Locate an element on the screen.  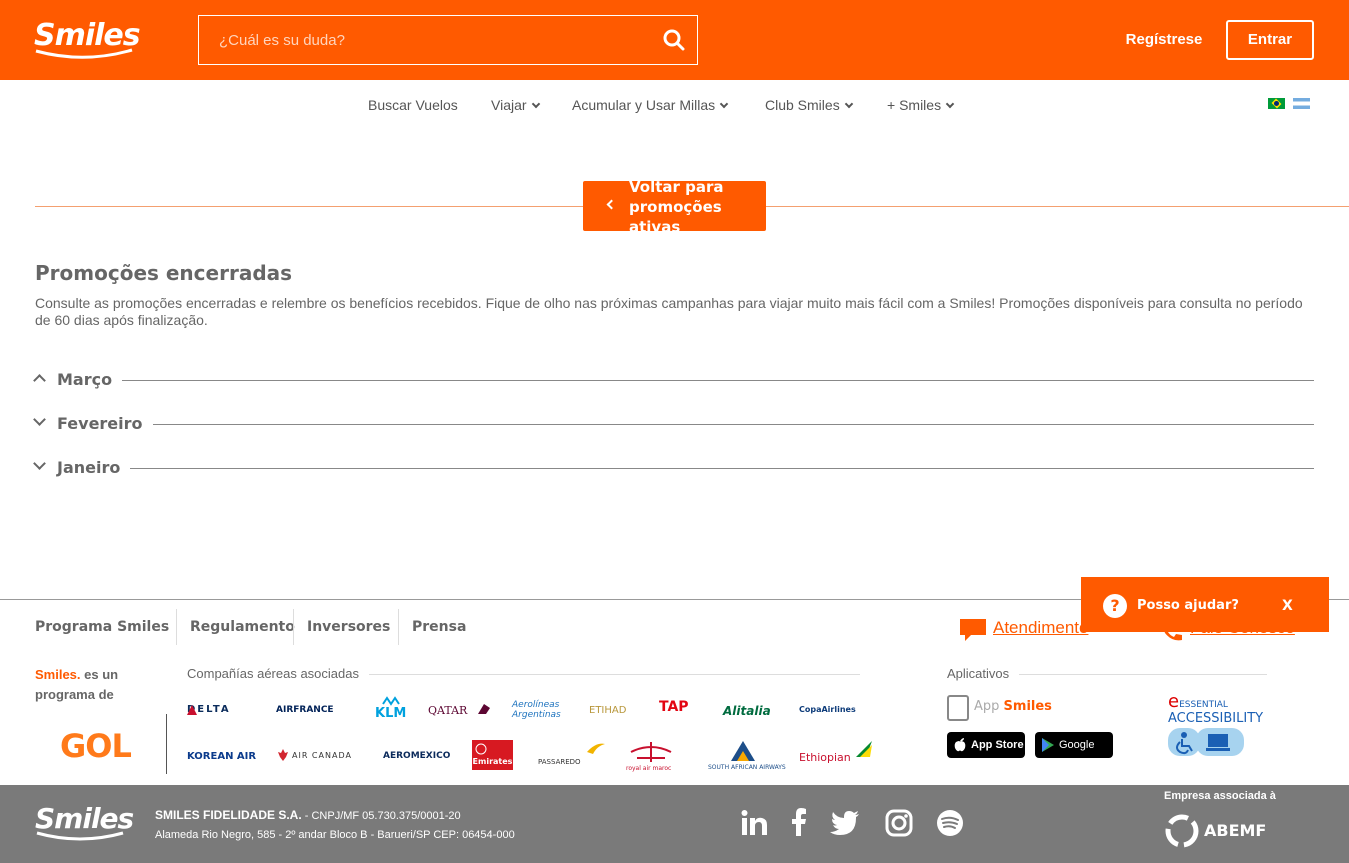
footer-link-regulamento: Regulamento is located at coordinates (242, 627).